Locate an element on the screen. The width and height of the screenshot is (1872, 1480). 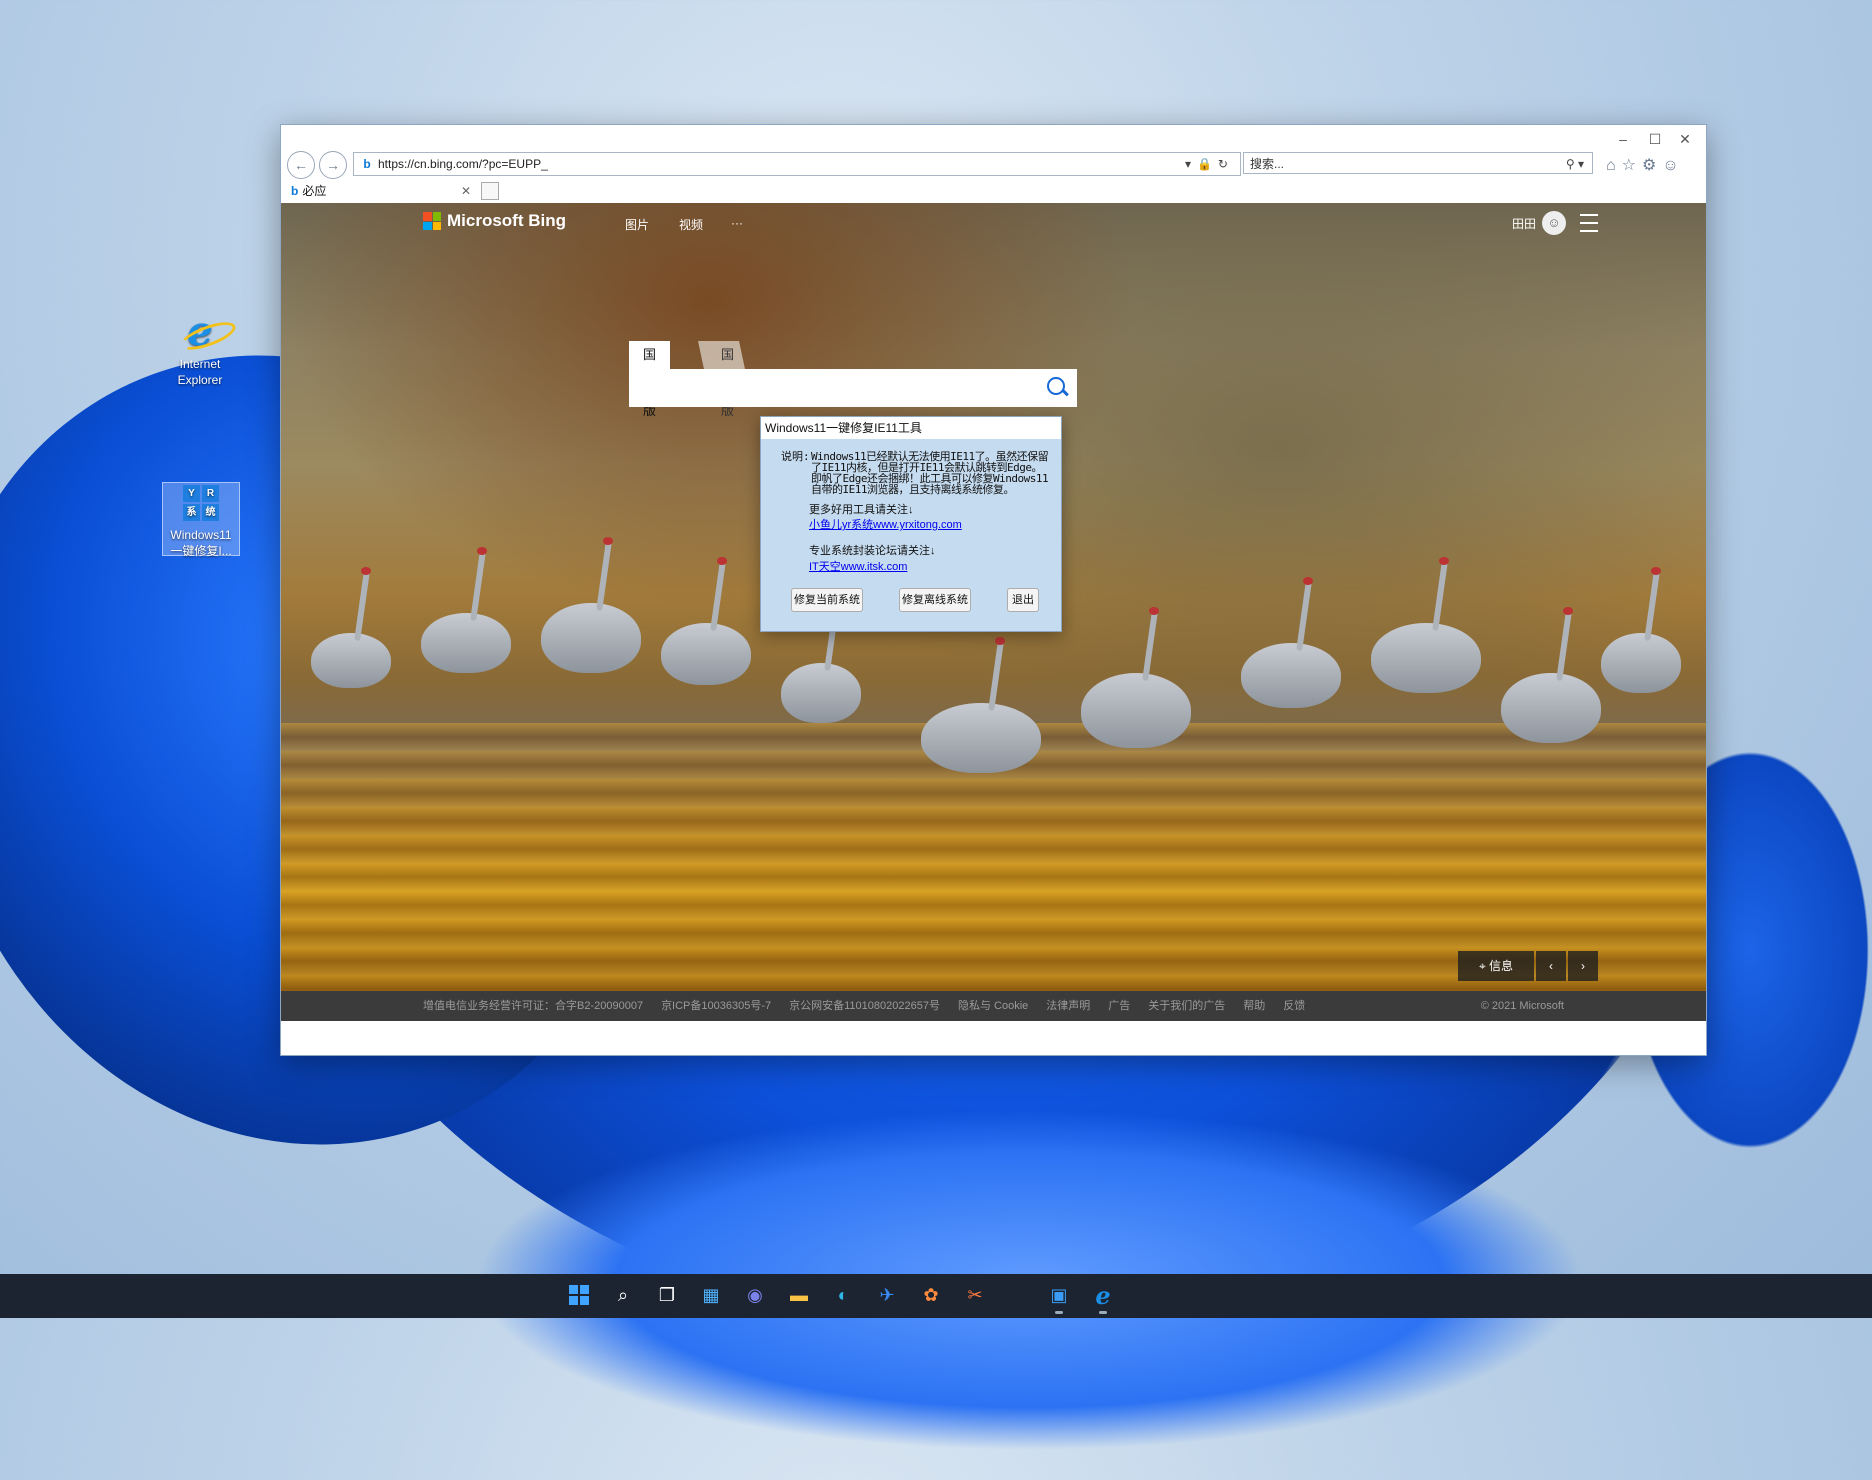
internet-explorer-taskbar-icon: e is located at coordinates (1103, 1297).